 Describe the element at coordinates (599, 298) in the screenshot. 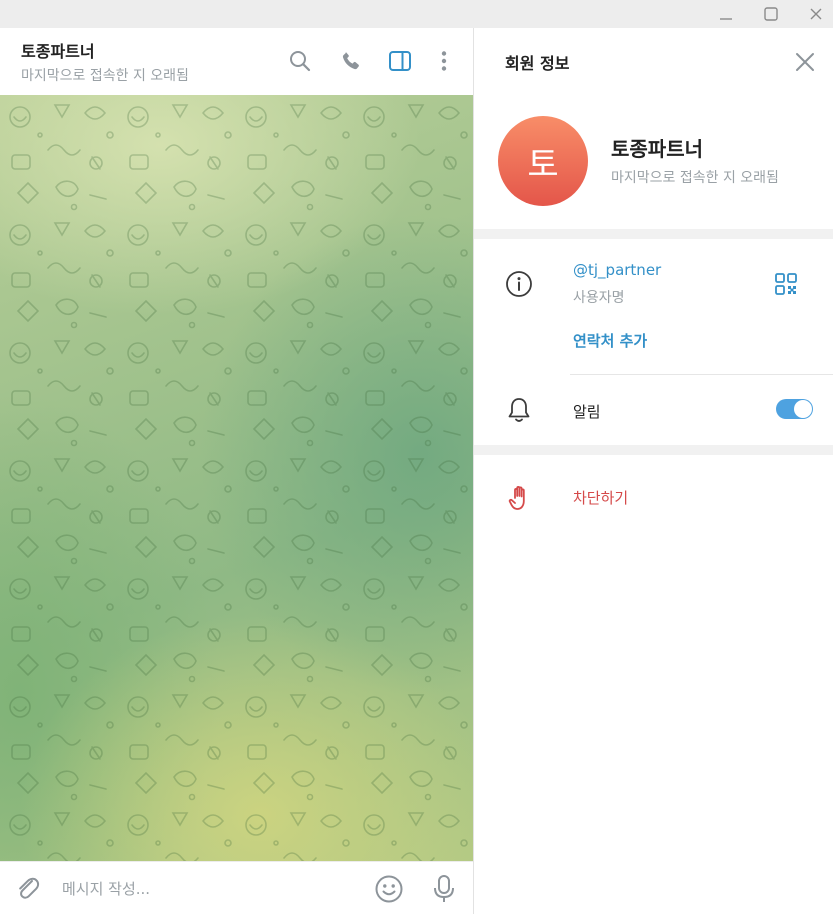

I see `username-label: 사용자명` at that location.